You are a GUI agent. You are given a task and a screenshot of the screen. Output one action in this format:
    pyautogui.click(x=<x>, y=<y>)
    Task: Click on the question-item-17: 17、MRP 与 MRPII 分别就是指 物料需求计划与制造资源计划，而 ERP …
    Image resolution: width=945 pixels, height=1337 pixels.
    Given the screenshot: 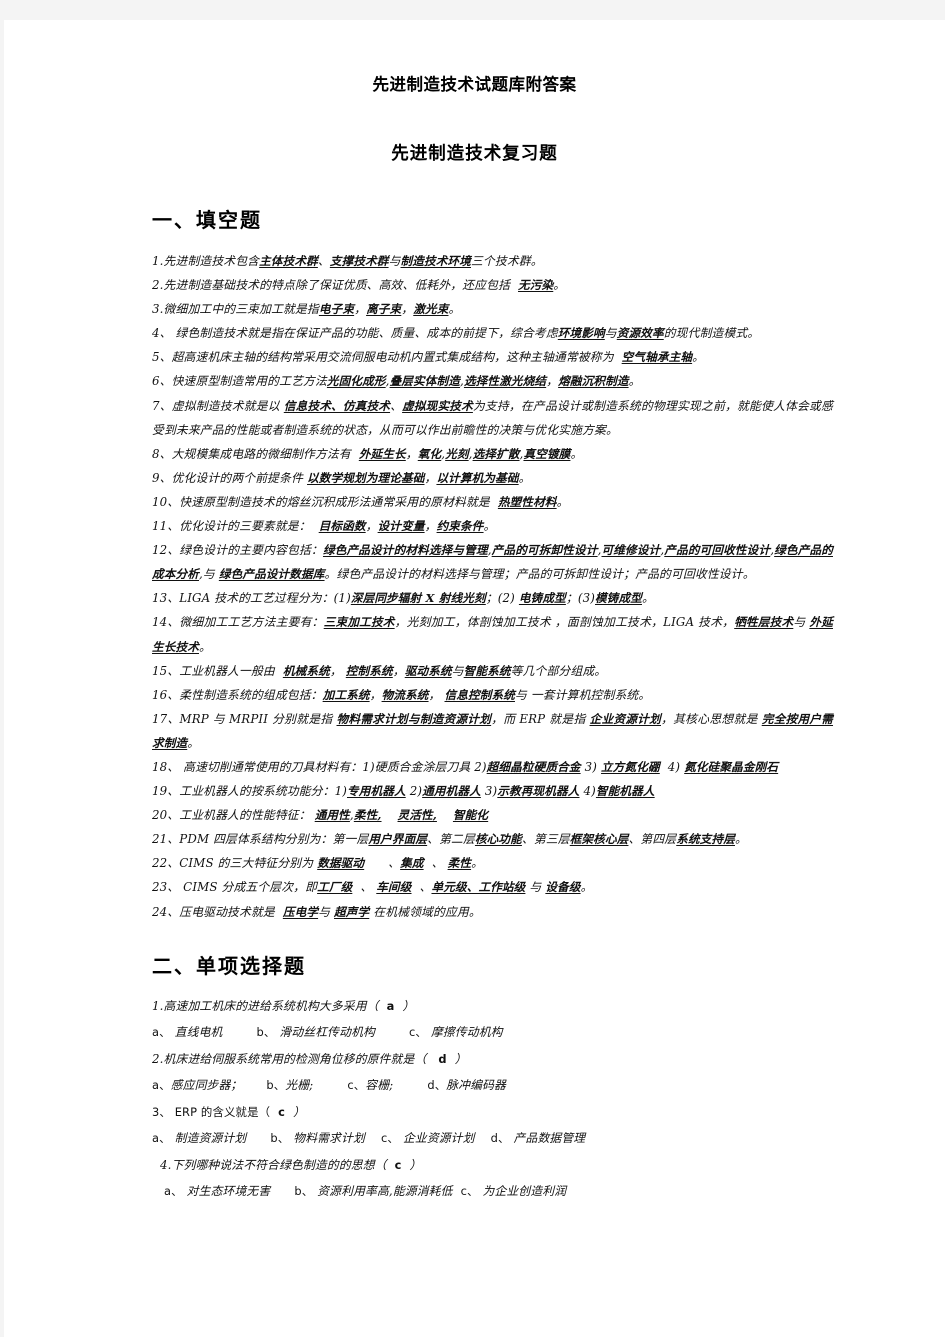 What is the action you would take?
    pyautogui.click(x=492, y=731)
    